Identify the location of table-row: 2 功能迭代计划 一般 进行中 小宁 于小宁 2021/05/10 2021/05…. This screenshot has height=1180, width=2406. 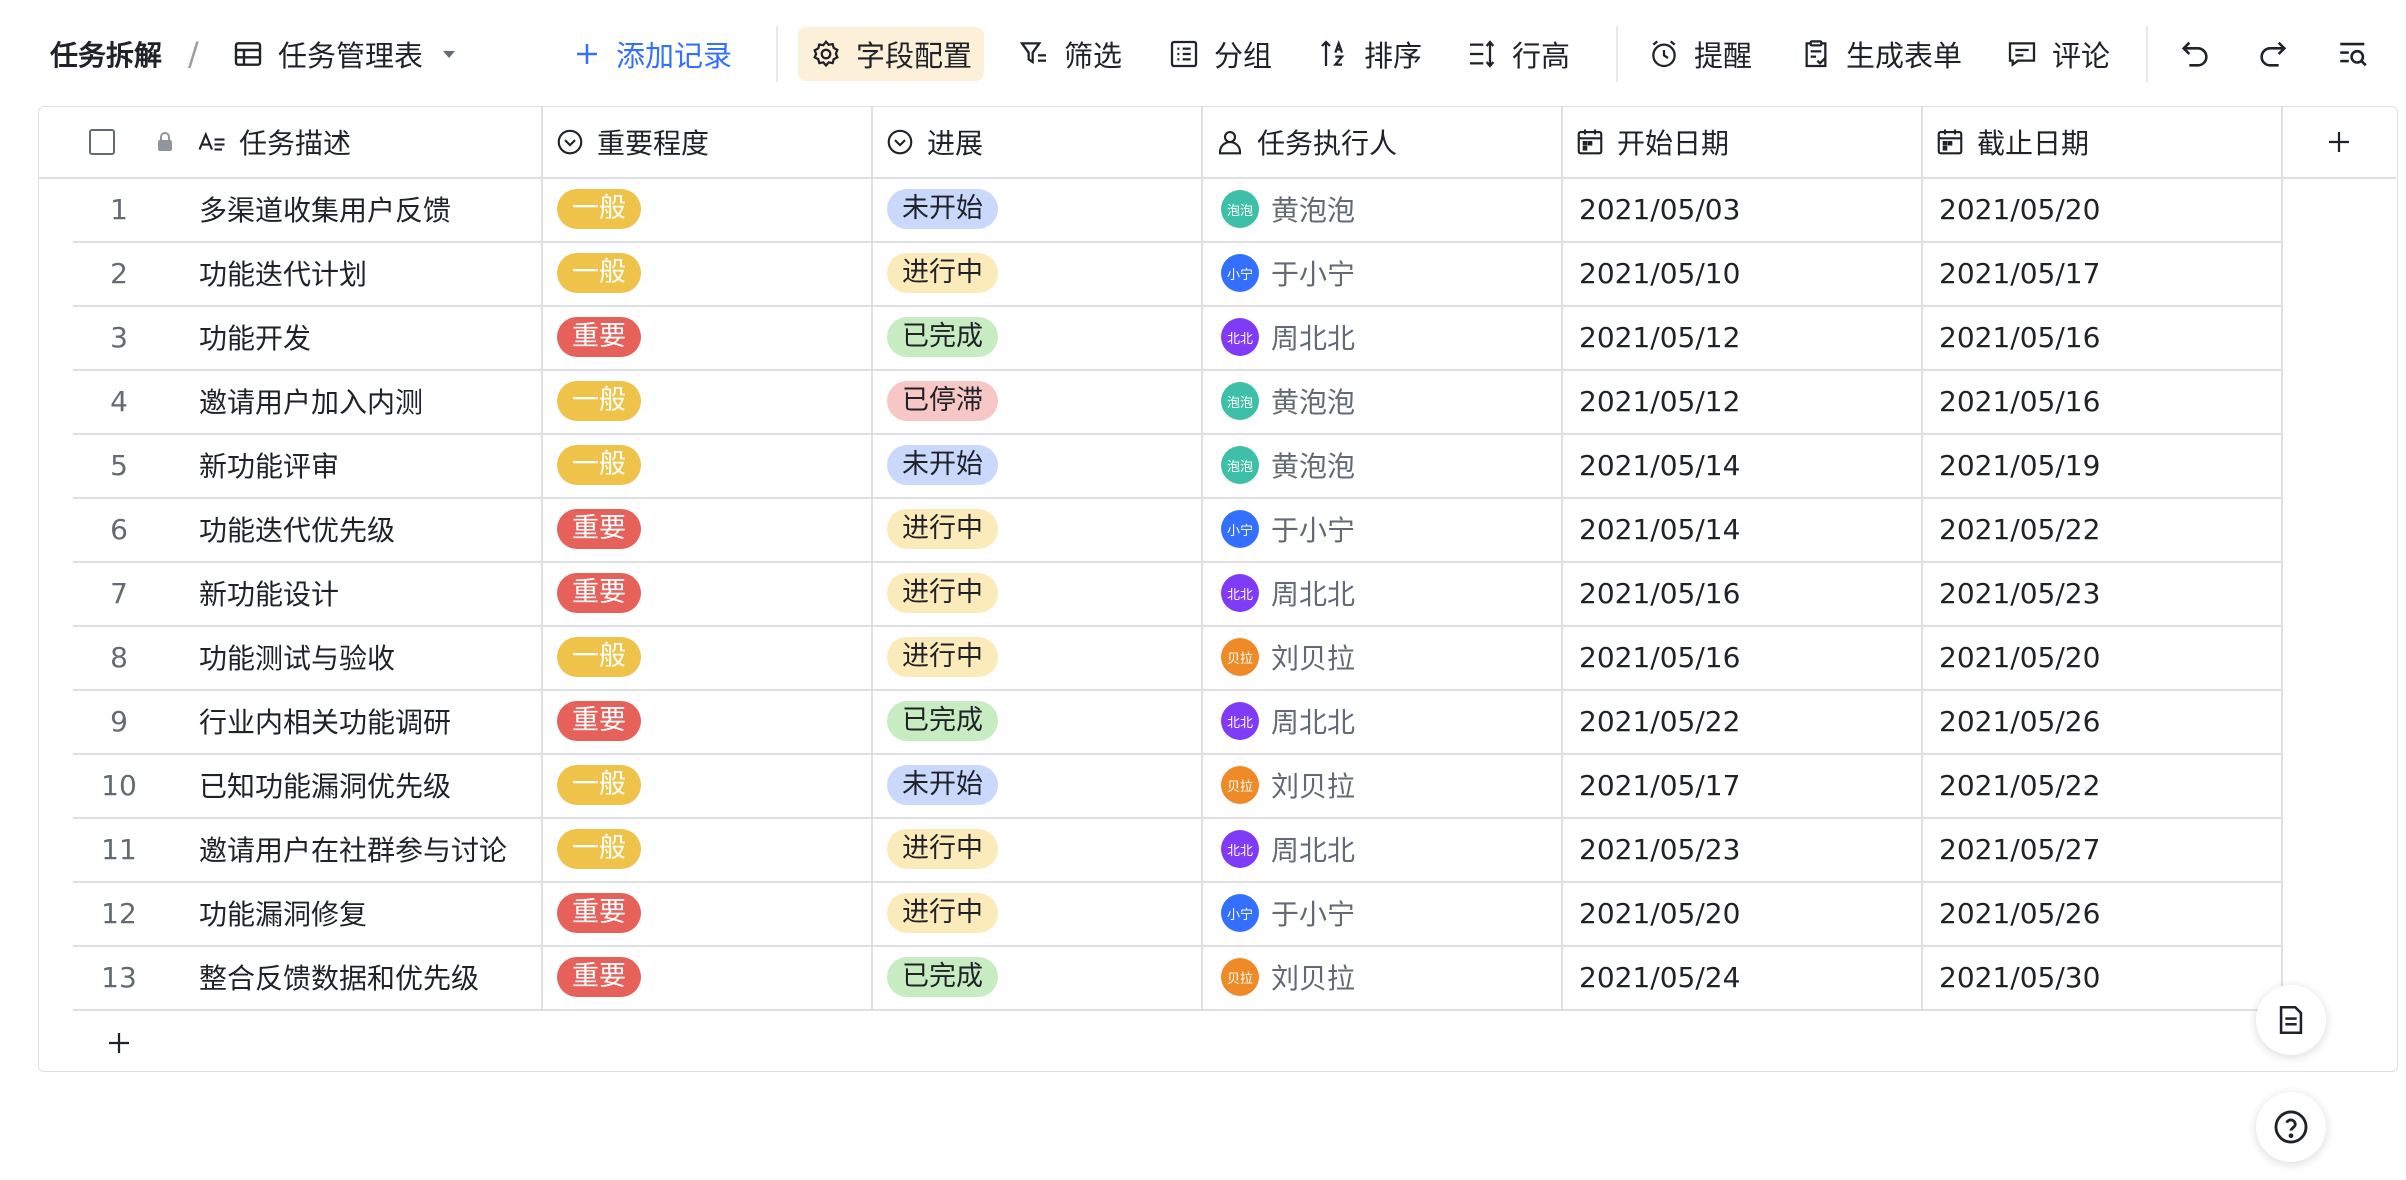
(1160, 273).